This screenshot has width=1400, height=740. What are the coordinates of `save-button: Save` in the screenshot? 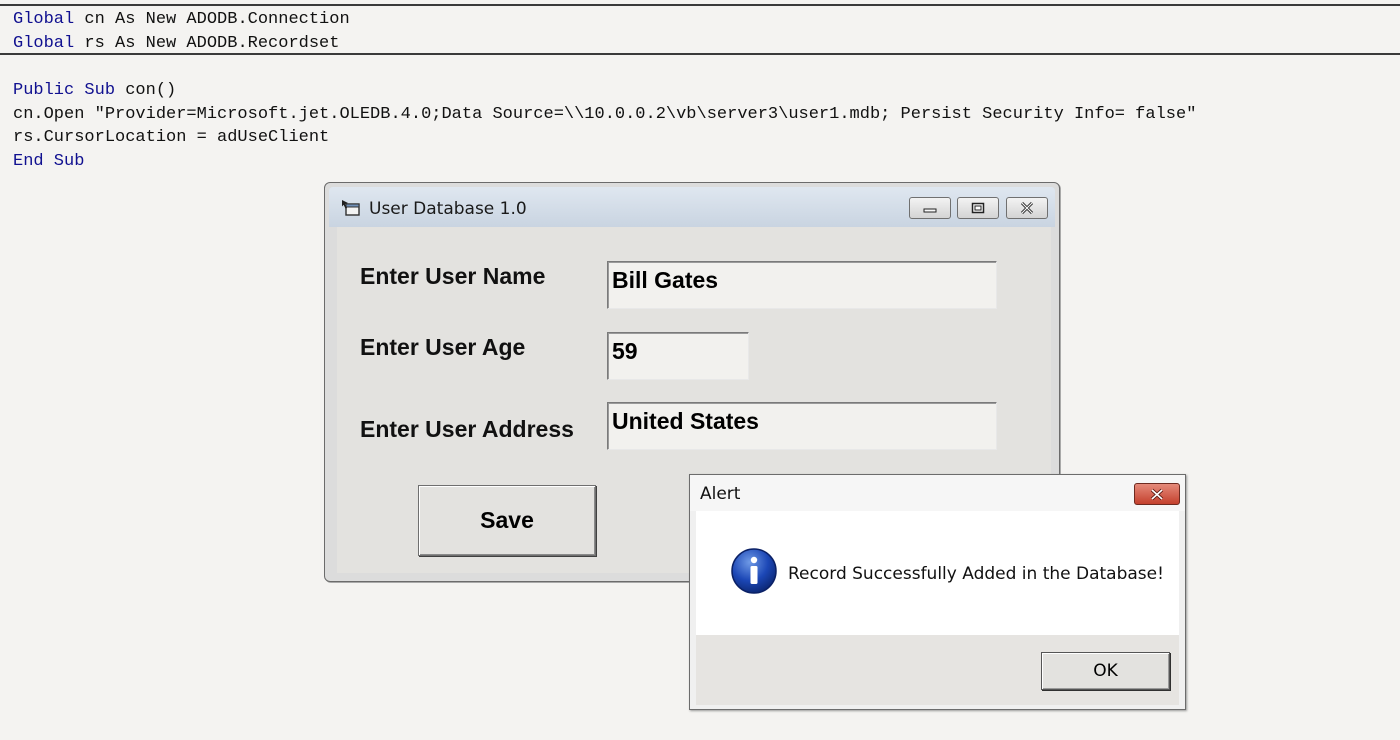 It's located at (507, 520).